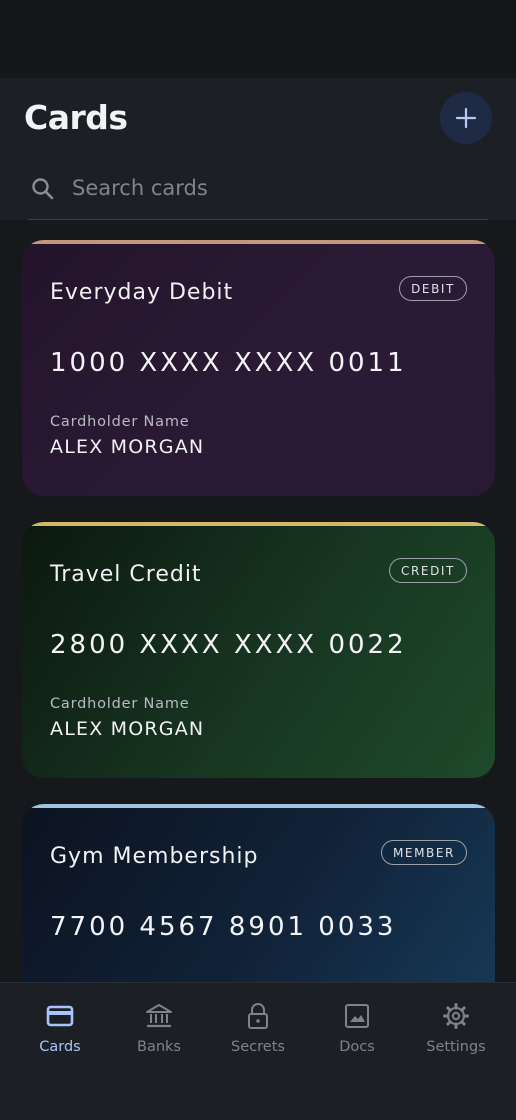 Image resolution: width=516 pixels, height=1120 pixels. Describe the element at coordinates (258, 39) in the screenshot. I see `status-bar` at that location.